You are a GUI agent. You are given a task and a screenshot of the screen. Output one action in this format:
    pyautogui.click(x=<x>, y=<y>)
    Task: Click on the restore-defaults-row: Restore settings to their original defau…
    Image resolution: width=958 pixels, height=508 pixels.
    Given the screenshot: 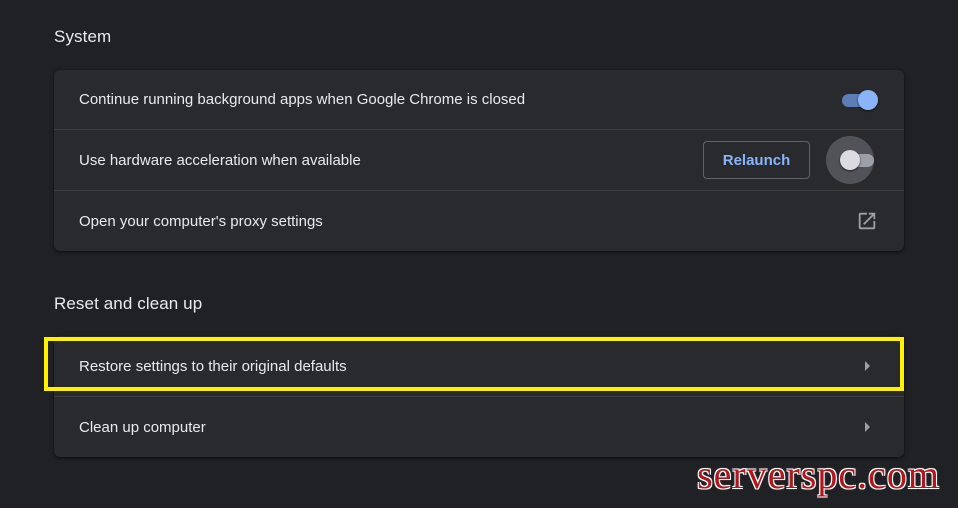 What is the action you would take?
    pyautogui.click(x=479, y=366)
    